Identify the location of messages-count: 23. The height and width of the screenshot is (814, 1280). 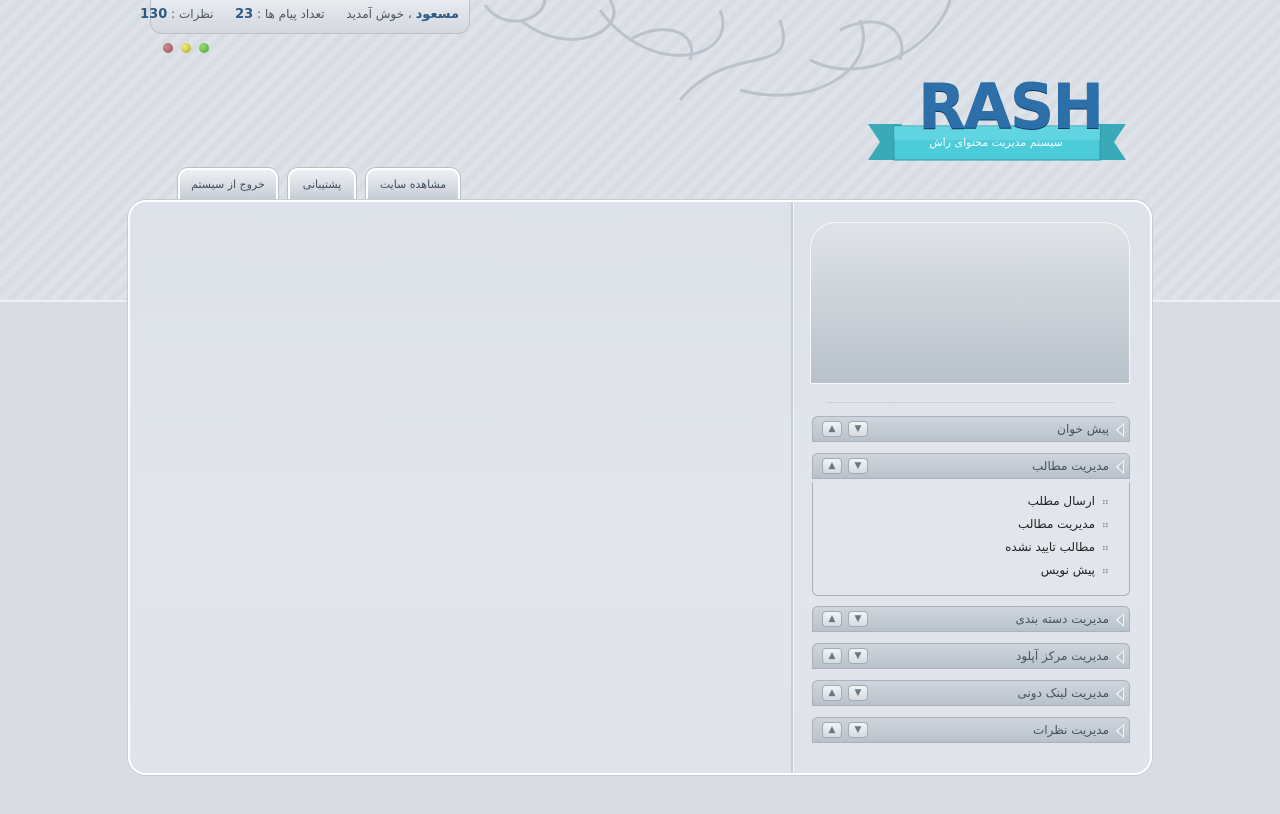
(244, 14).